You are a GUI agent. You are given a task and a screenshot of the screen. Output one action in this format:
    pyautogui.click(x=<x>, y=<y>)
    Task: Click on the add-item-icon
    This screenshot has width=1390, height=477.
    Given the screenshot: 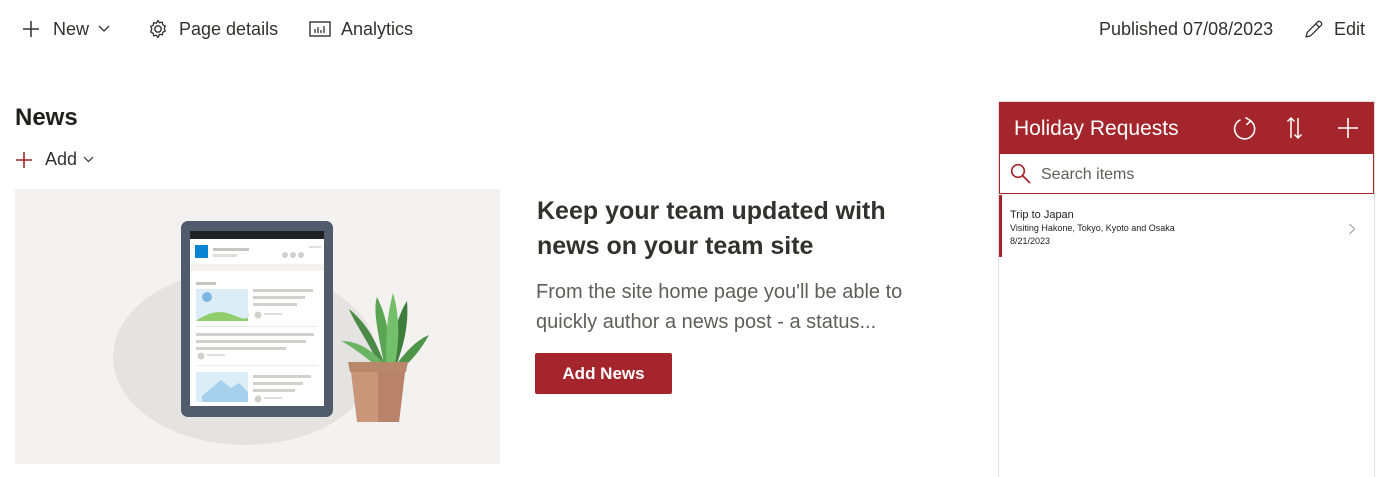 What is the action you would take?
    pyautogui.click(x=1348, y=128)
    